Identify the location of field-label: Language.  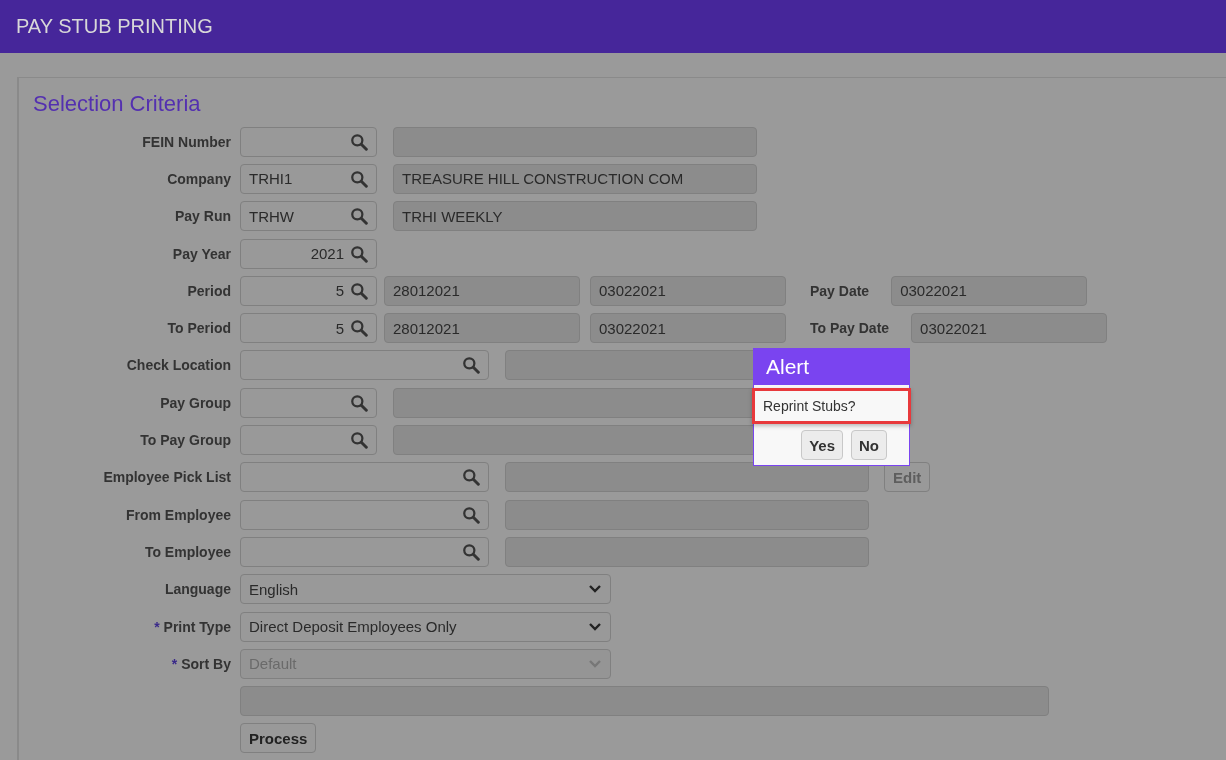
(197, 589).